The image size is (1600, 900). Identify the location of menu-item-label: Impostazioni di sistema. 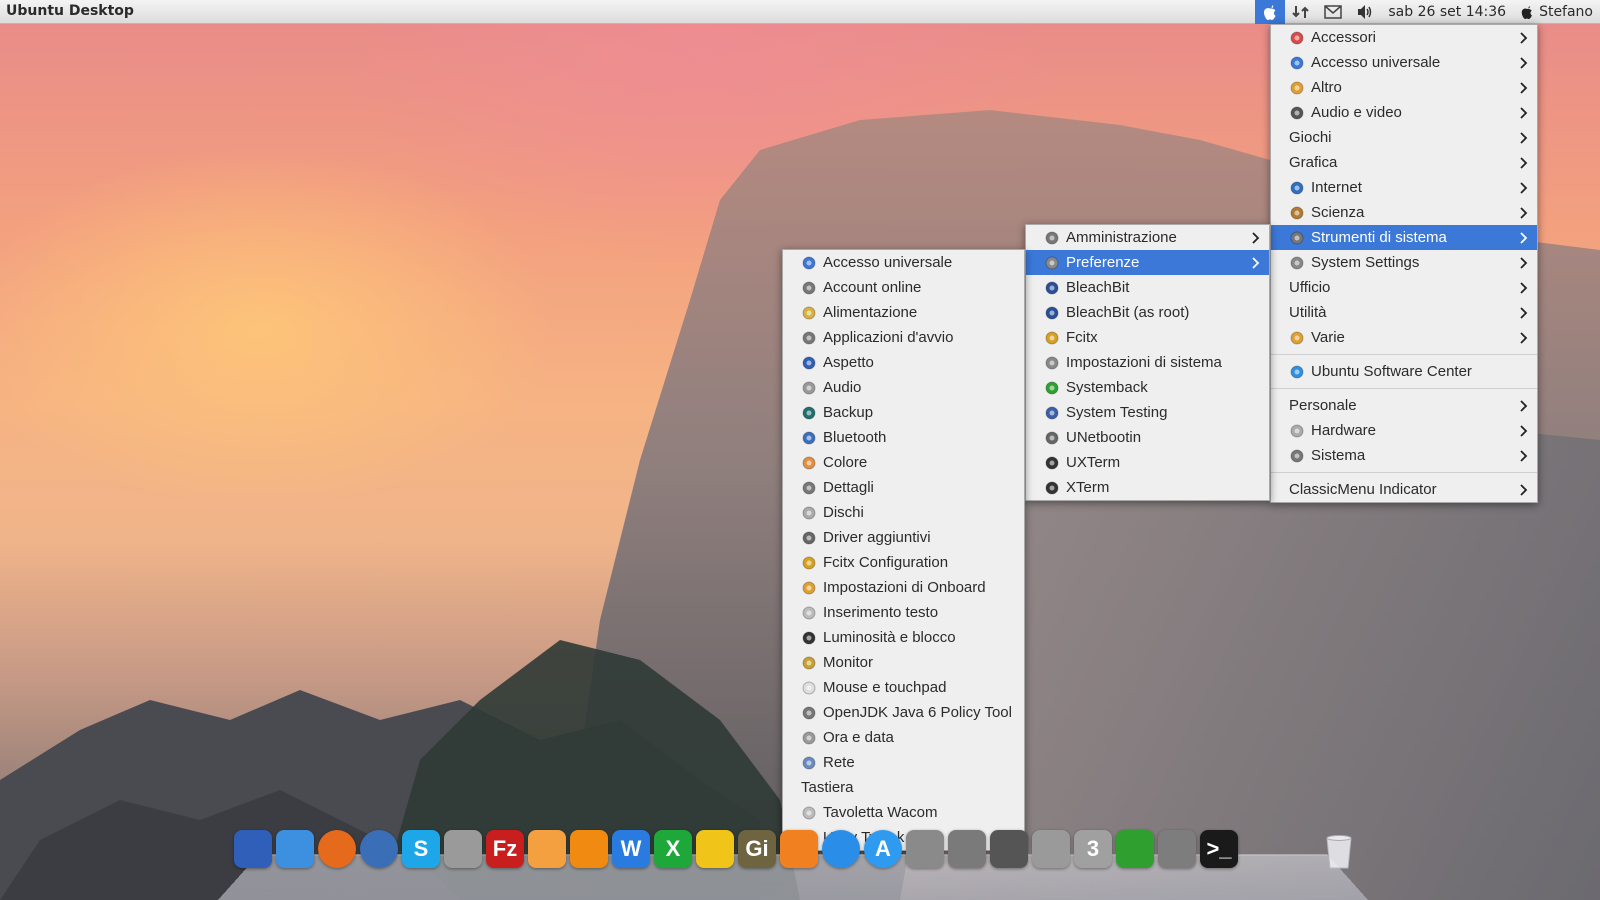
(1144, 362).